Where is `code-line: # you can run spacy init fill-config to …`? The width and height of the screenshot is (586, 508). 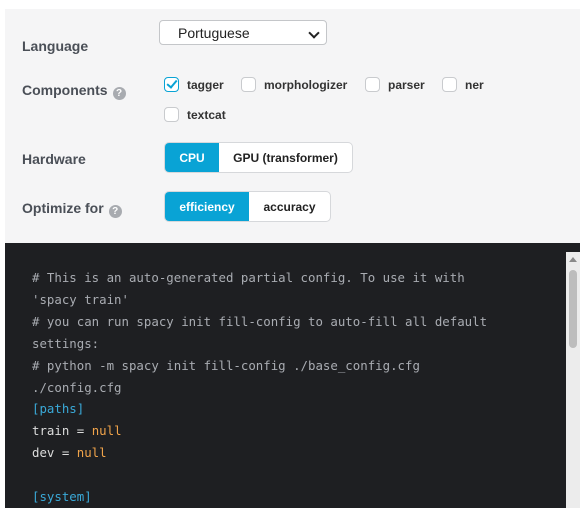
code-line: # you can run spacy init fill-config to … is located at coordinates (260, 321).